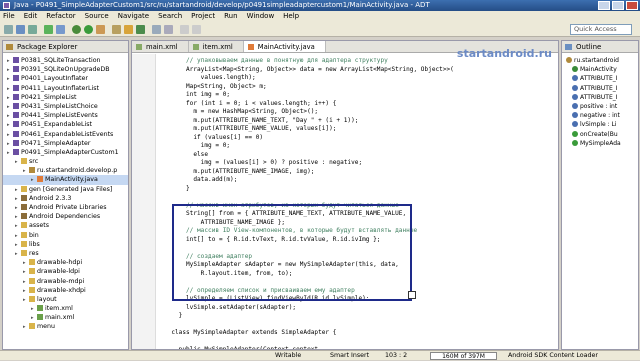 The height and width of the screenshot is (361, 640). What do you see at coordinates (65, 115) in the screenshot?
I see `tree-item: ▸ P0441_SimpleListEvents` at bounding box center [65, 115].